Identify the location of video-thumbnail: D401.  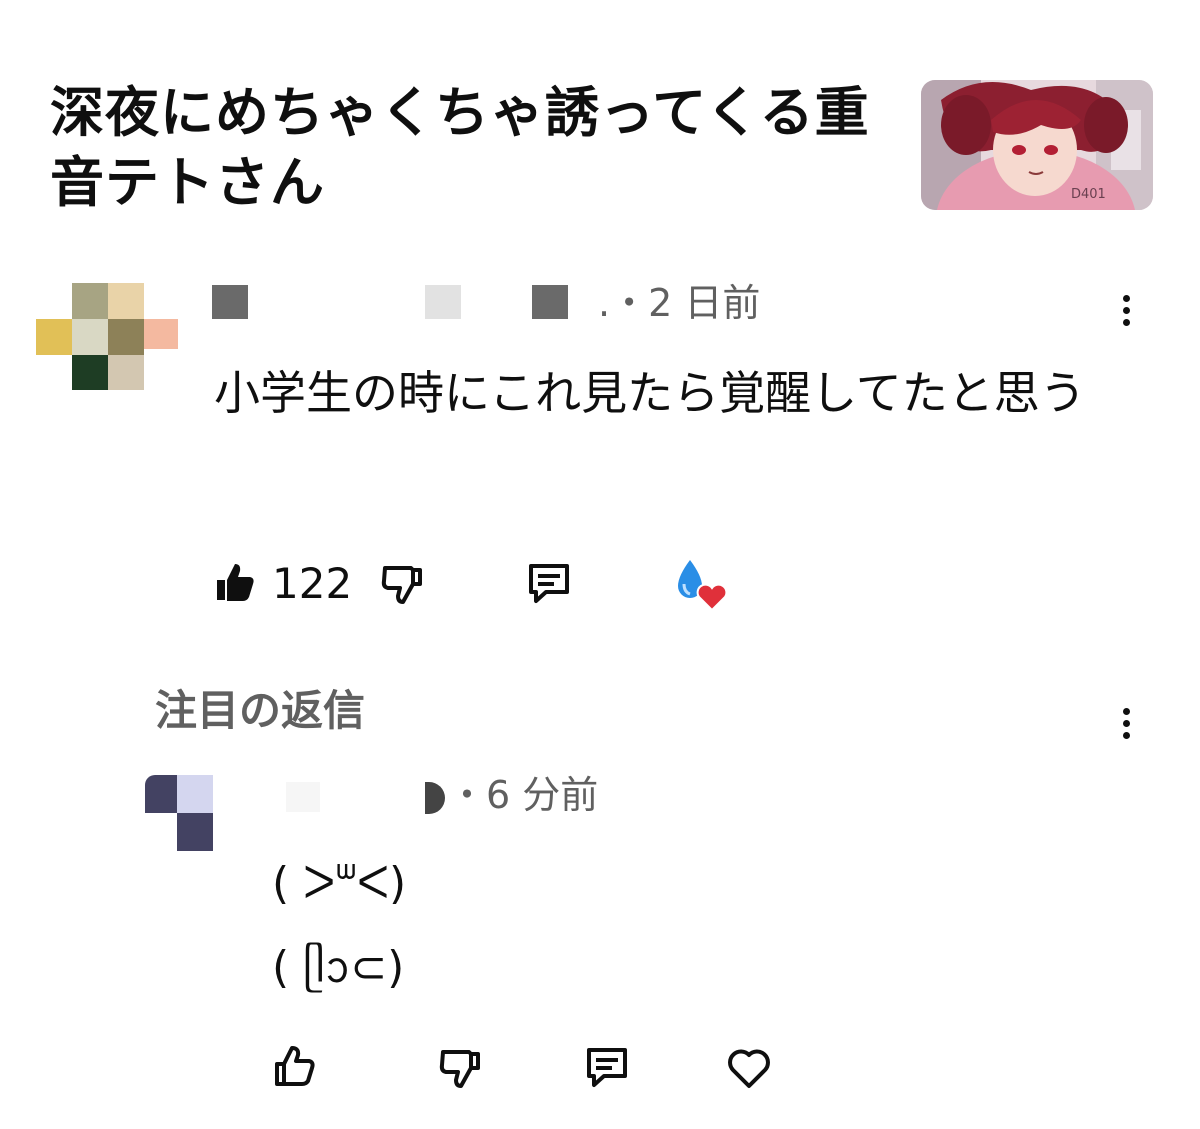
(1037, 145).